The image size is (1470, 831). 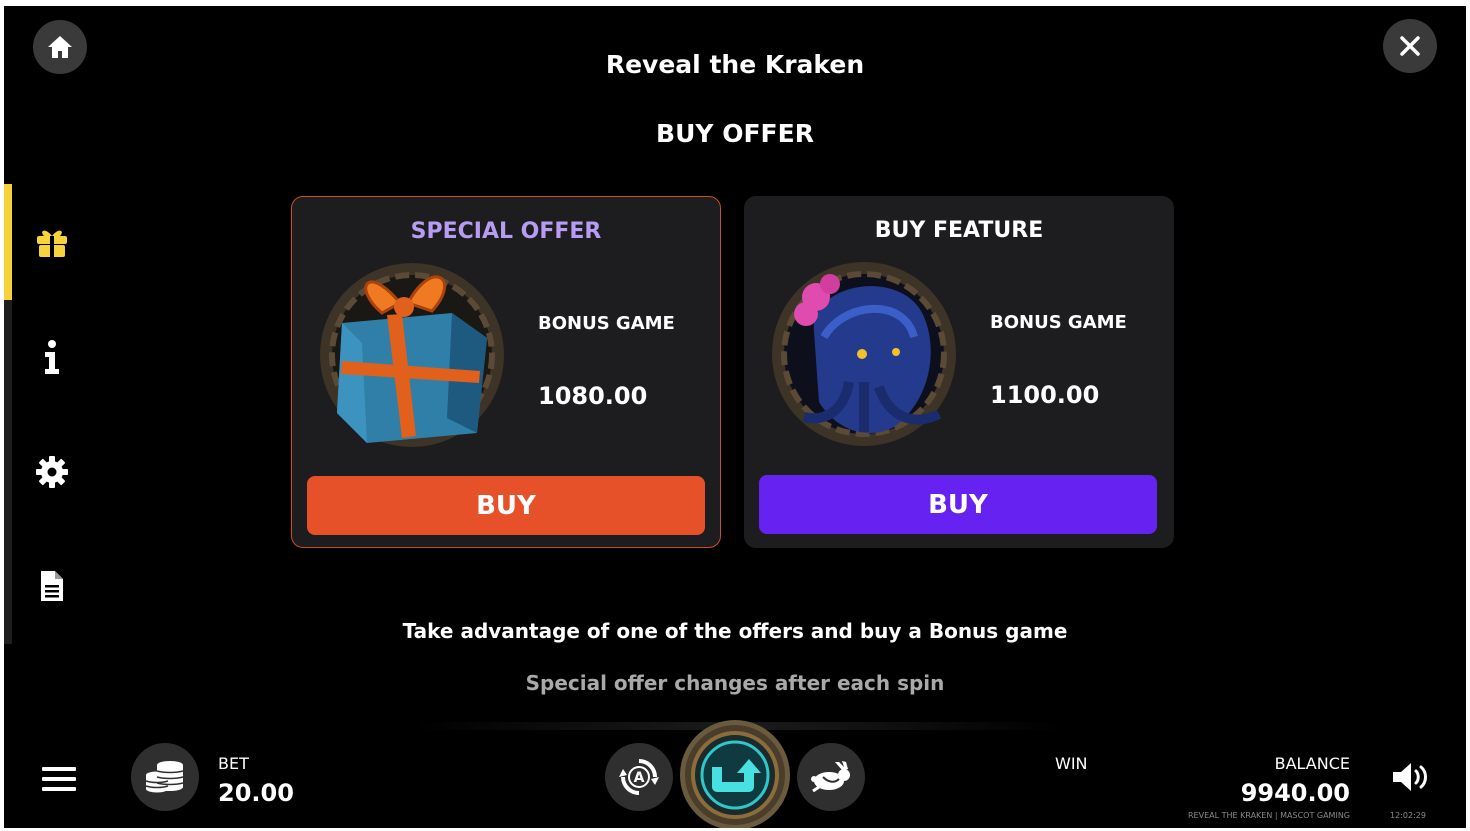 I want to click on bet-label: BET, so click(x=233, y=763).